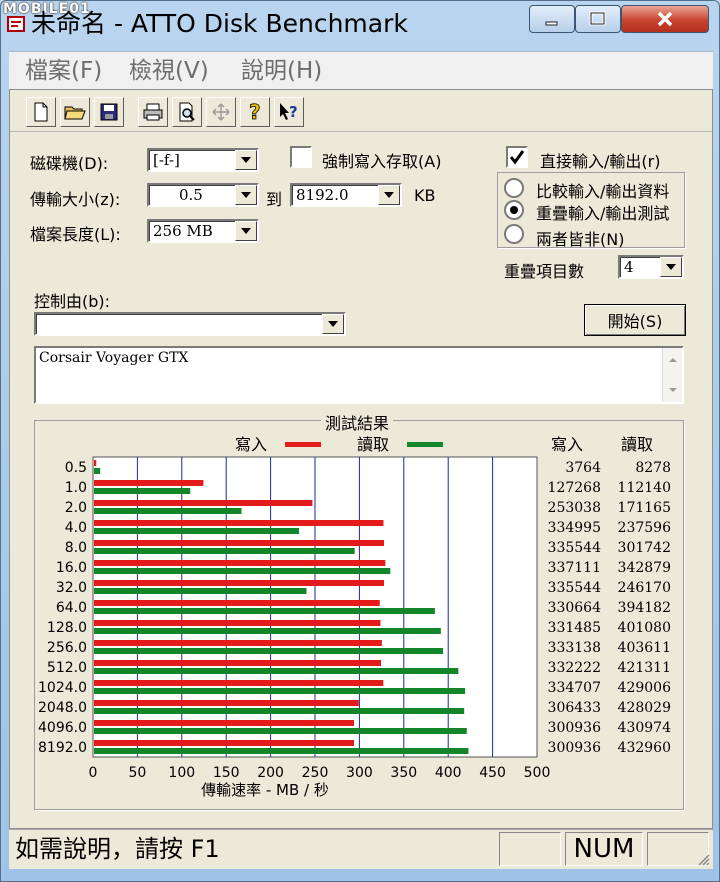  Describe the element at coordinates (203, 160) in the screenshot. I see `drive-select: [-f-]` at that location.